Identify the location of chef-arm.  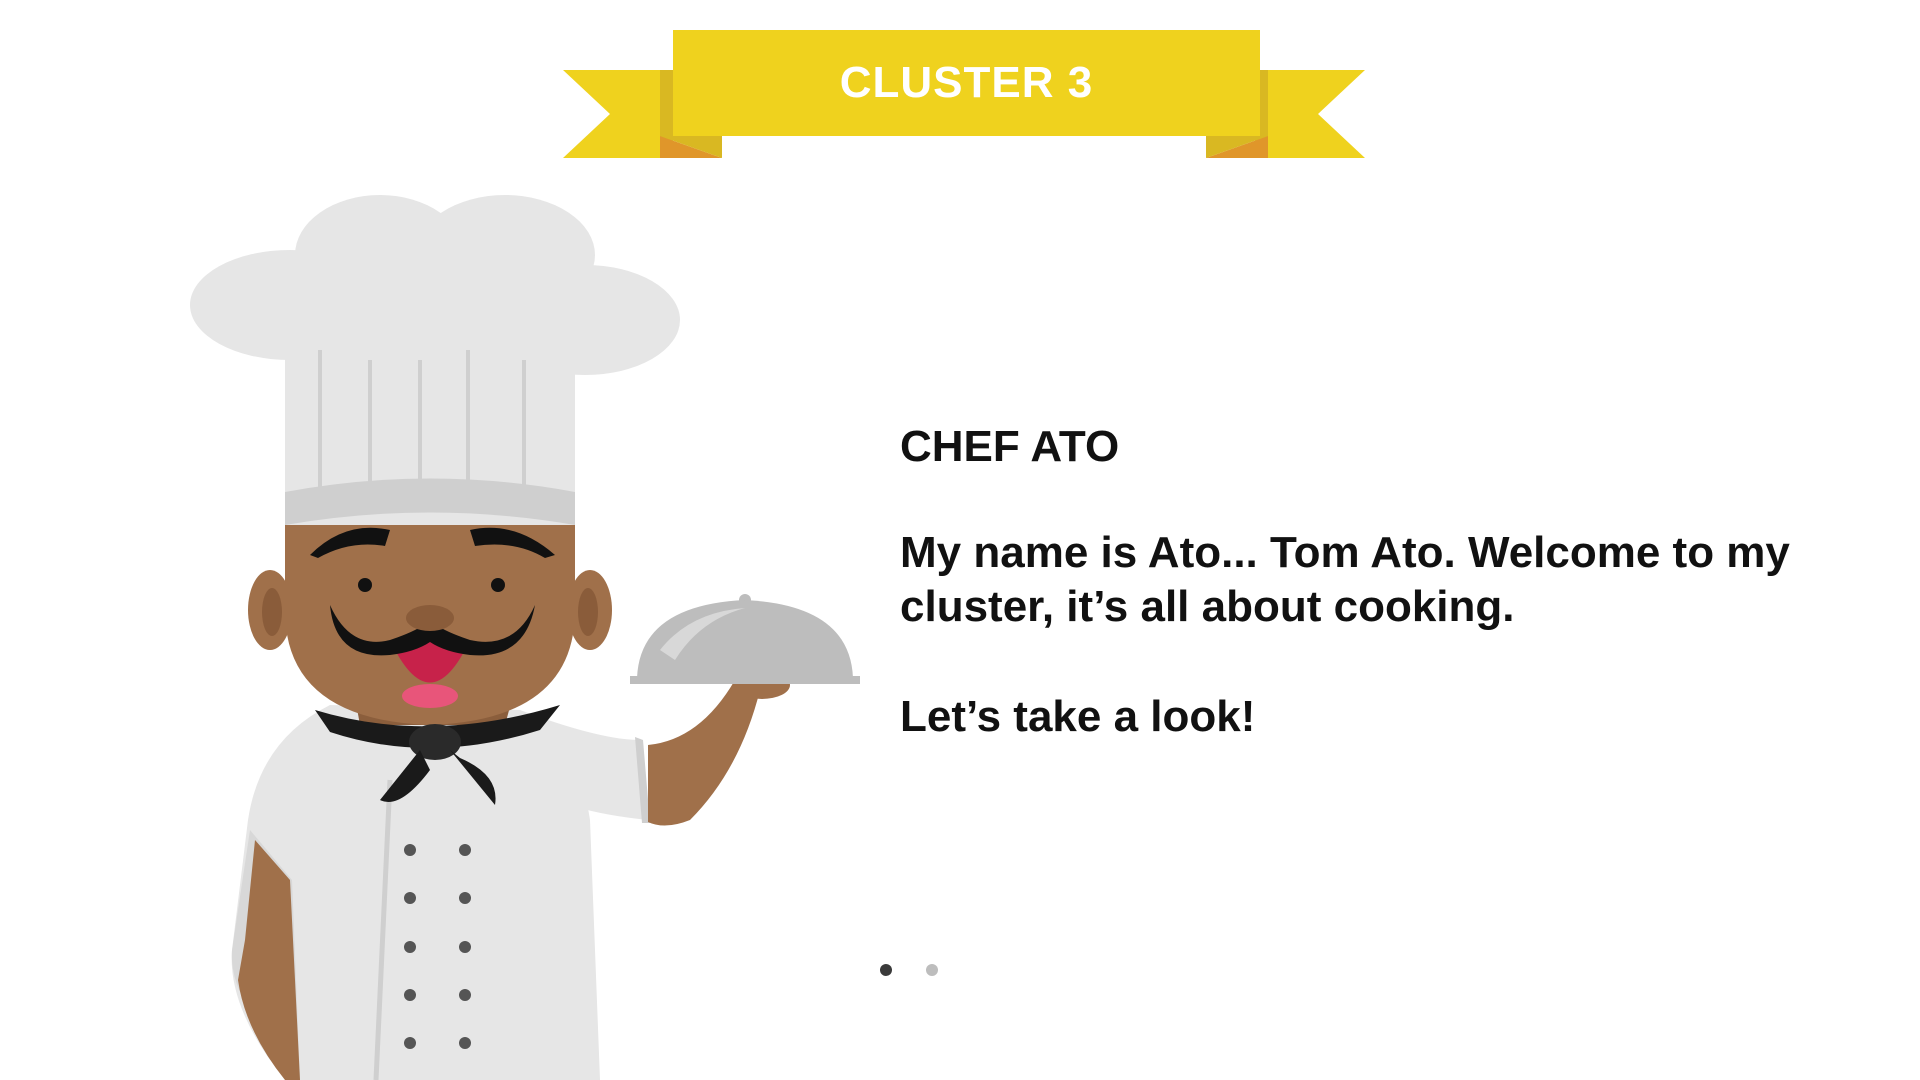
(719, 748).